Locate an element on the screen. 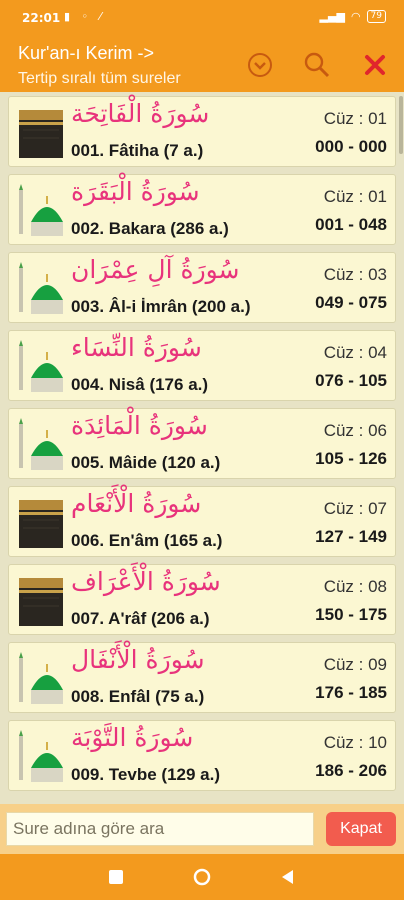 The height and width of the screenshot is (900, 404). juz-label: Cüz : 03 is located at coordinates (355, 274).